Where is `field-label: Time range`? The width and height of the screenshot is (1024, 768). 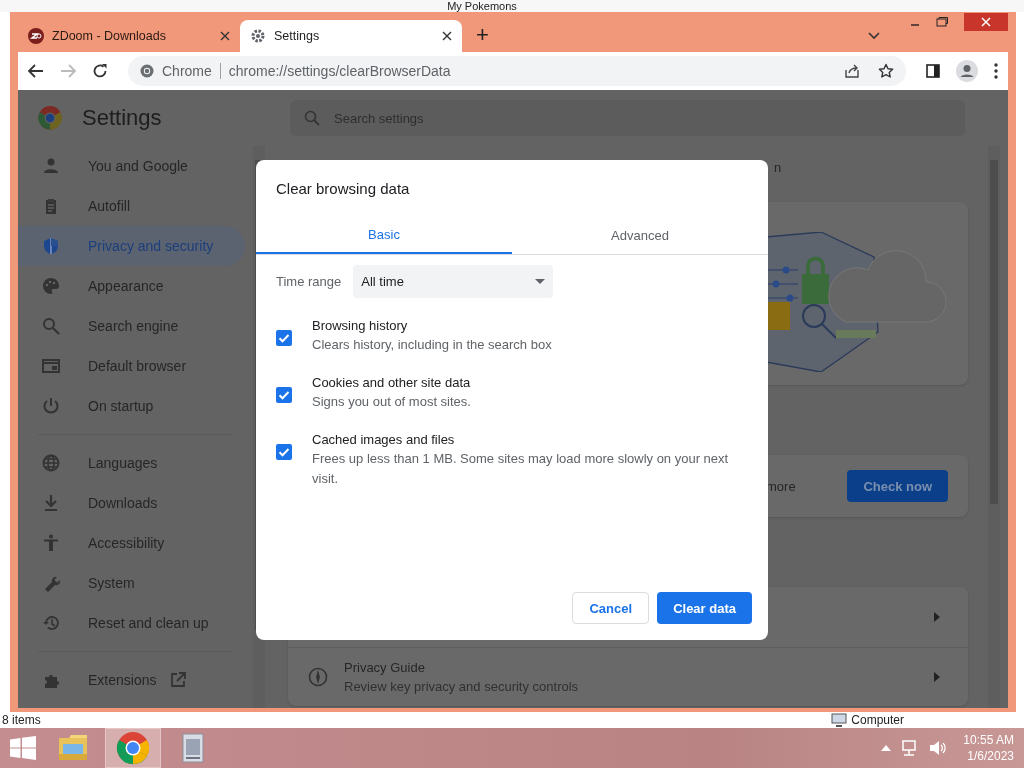
field-label: Time range is located at coordinates (309, 281).